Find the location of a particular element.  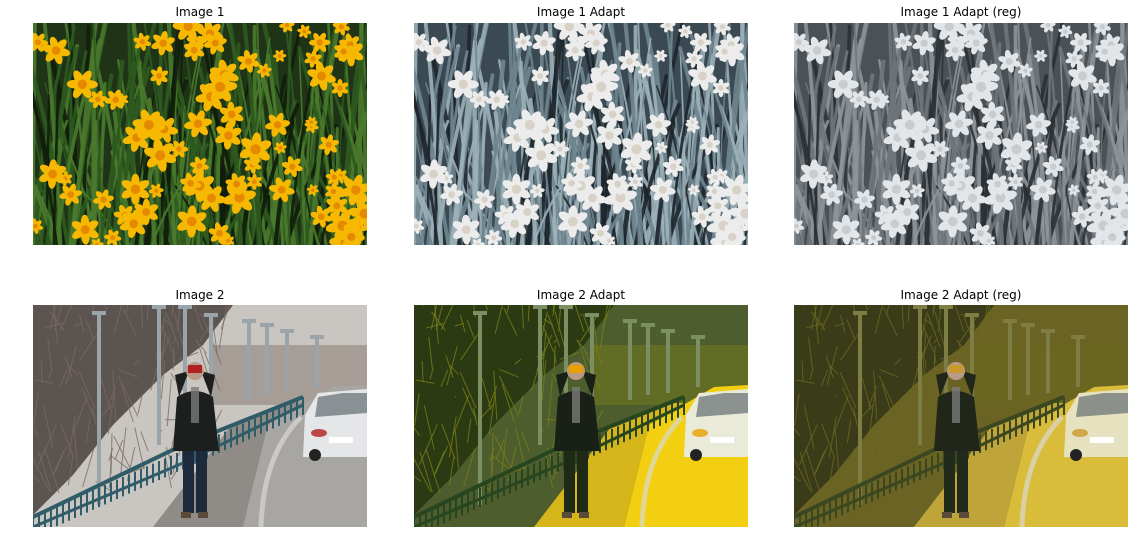

daffodils-adapt-reg-photo is located at coordinates (961, 134).